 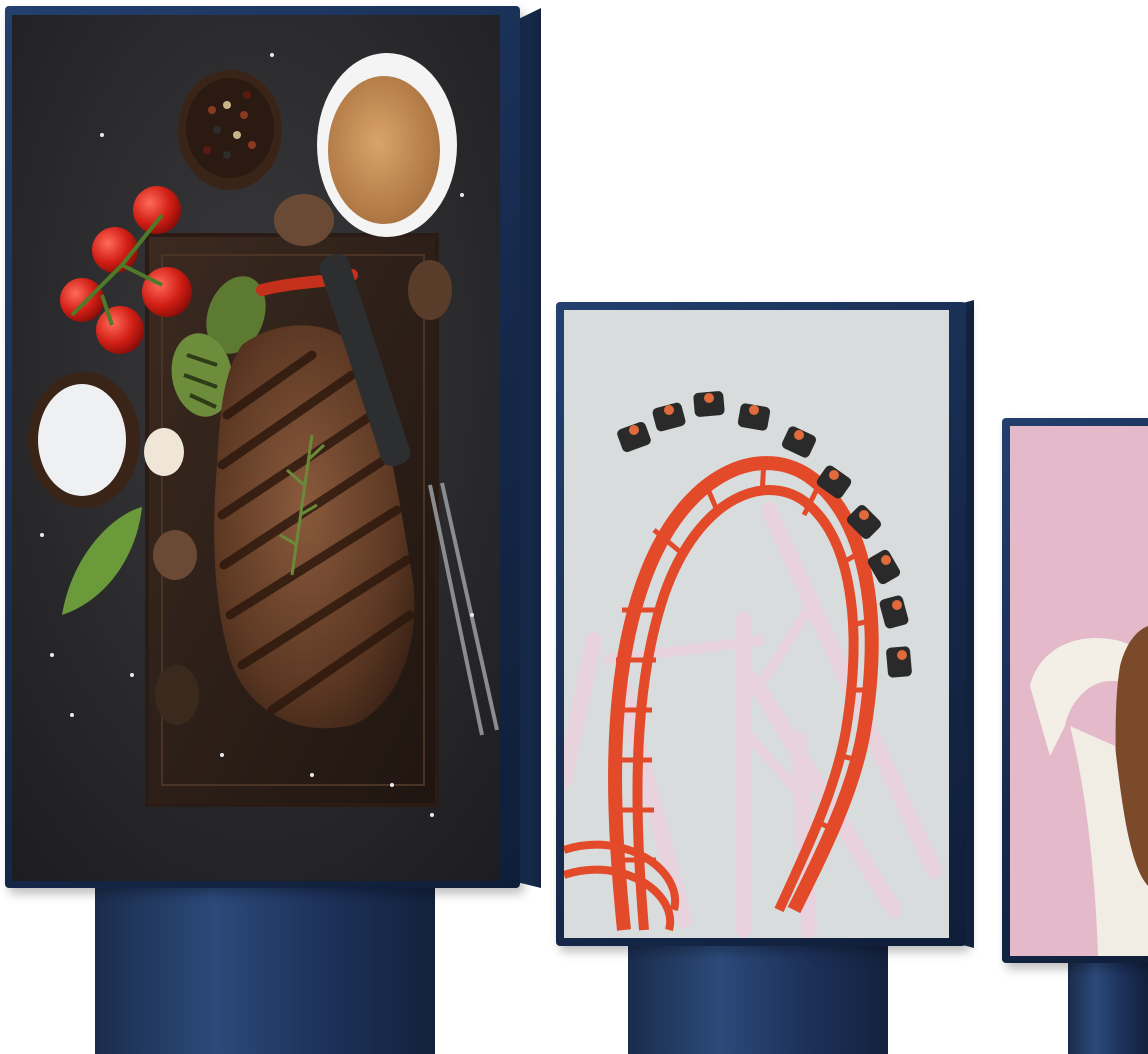 I want to click on display-stand-right, so click(x=1108, y=1008).